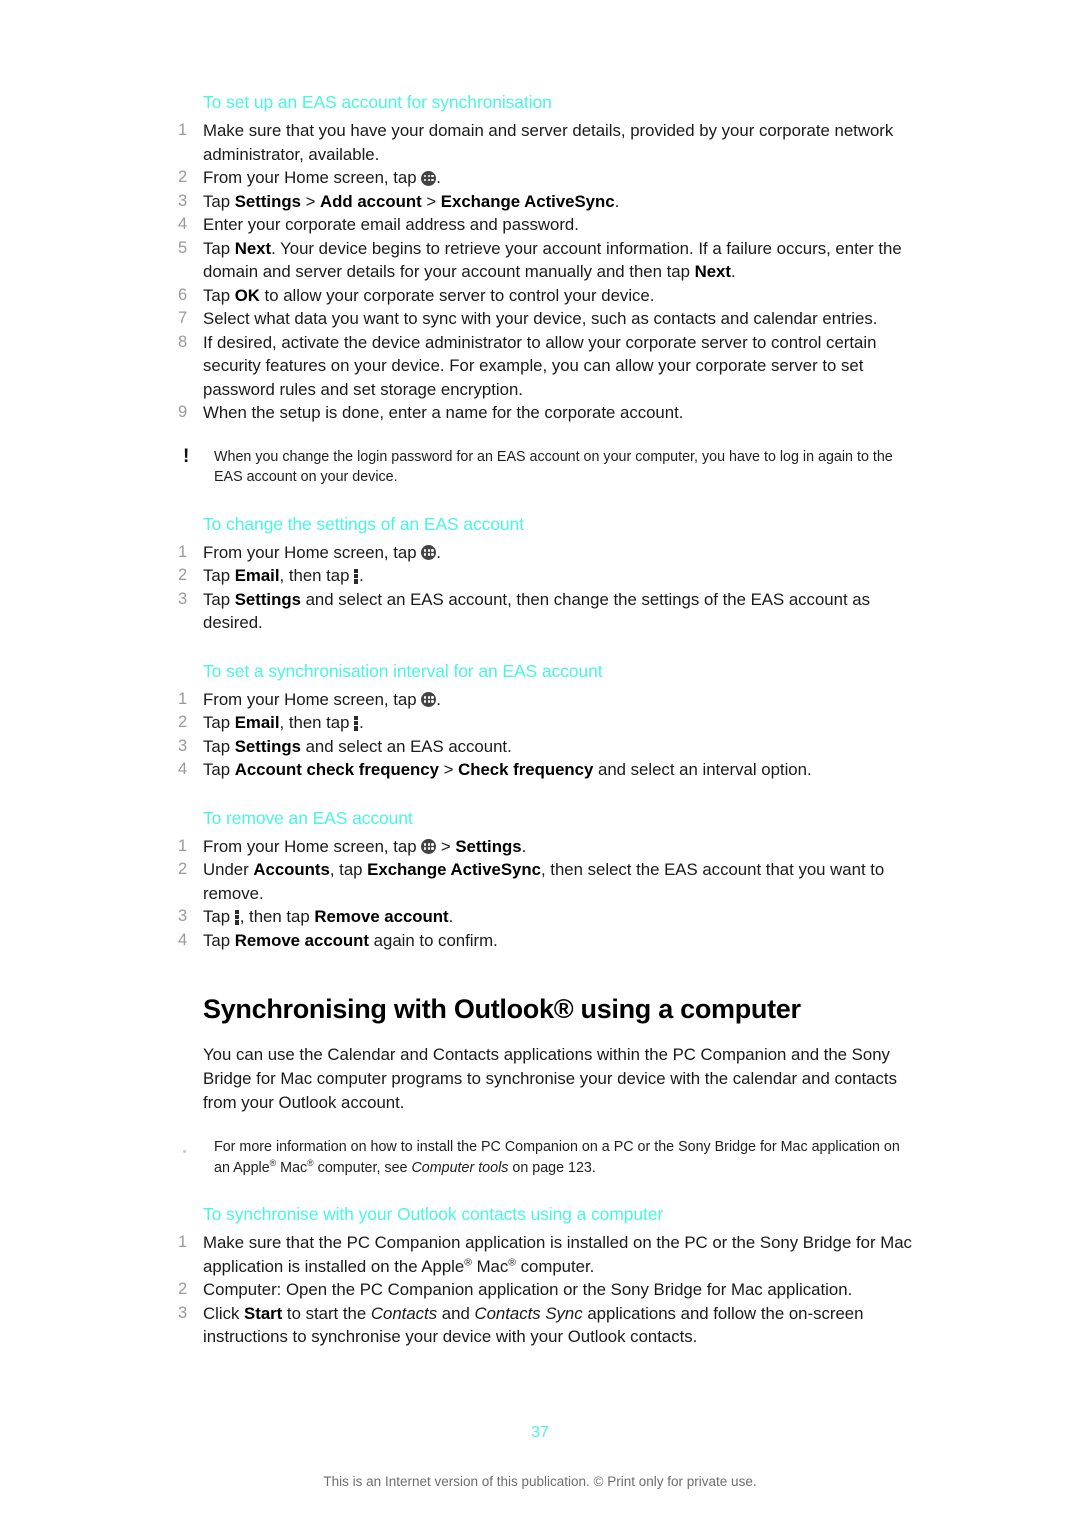 The width and height of the screenshot is (1080, 1527). Describe the element at coordinates (548, 917) in the screenshot. I see `list-item: 3 Tap , then tap Remove account.` at that location.